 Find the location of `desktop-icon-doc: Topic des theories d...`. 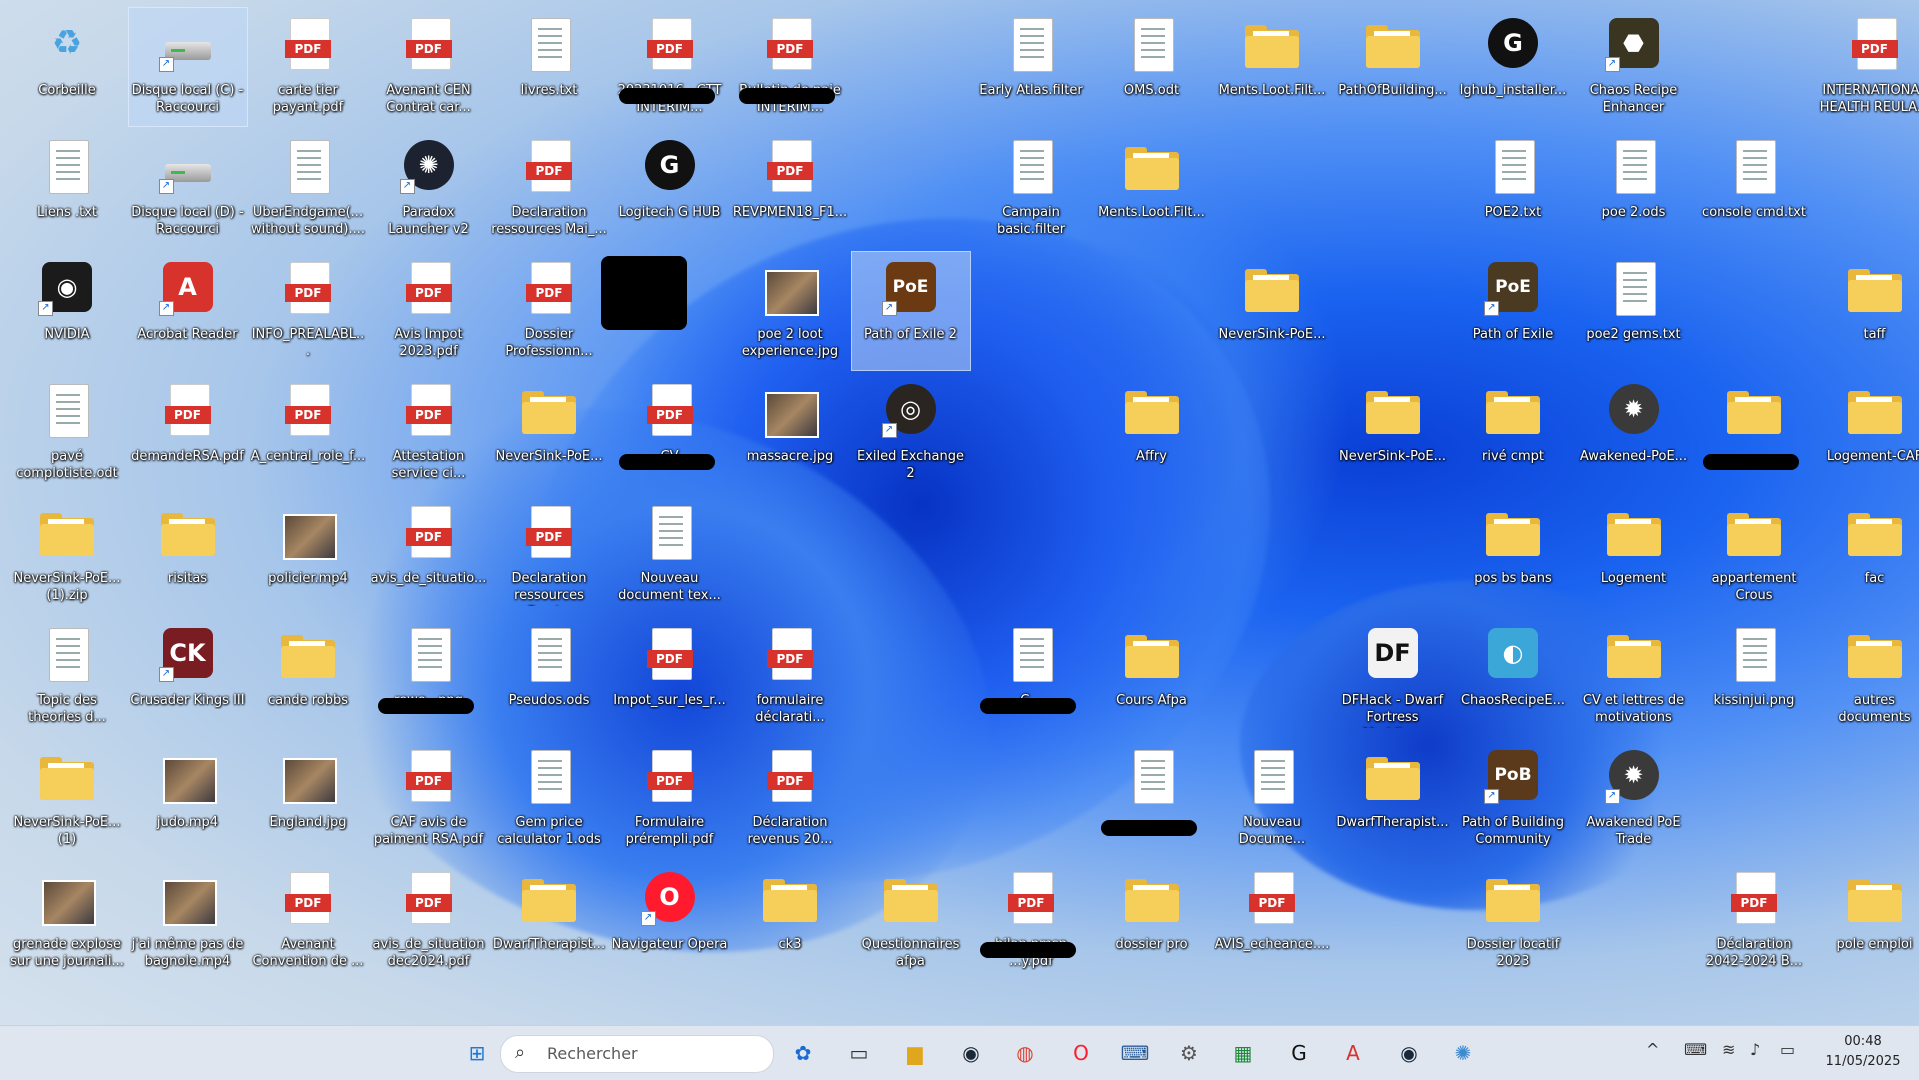

desktop-icon-doc: Topic des theories d... is located at coordinates (67, 677).